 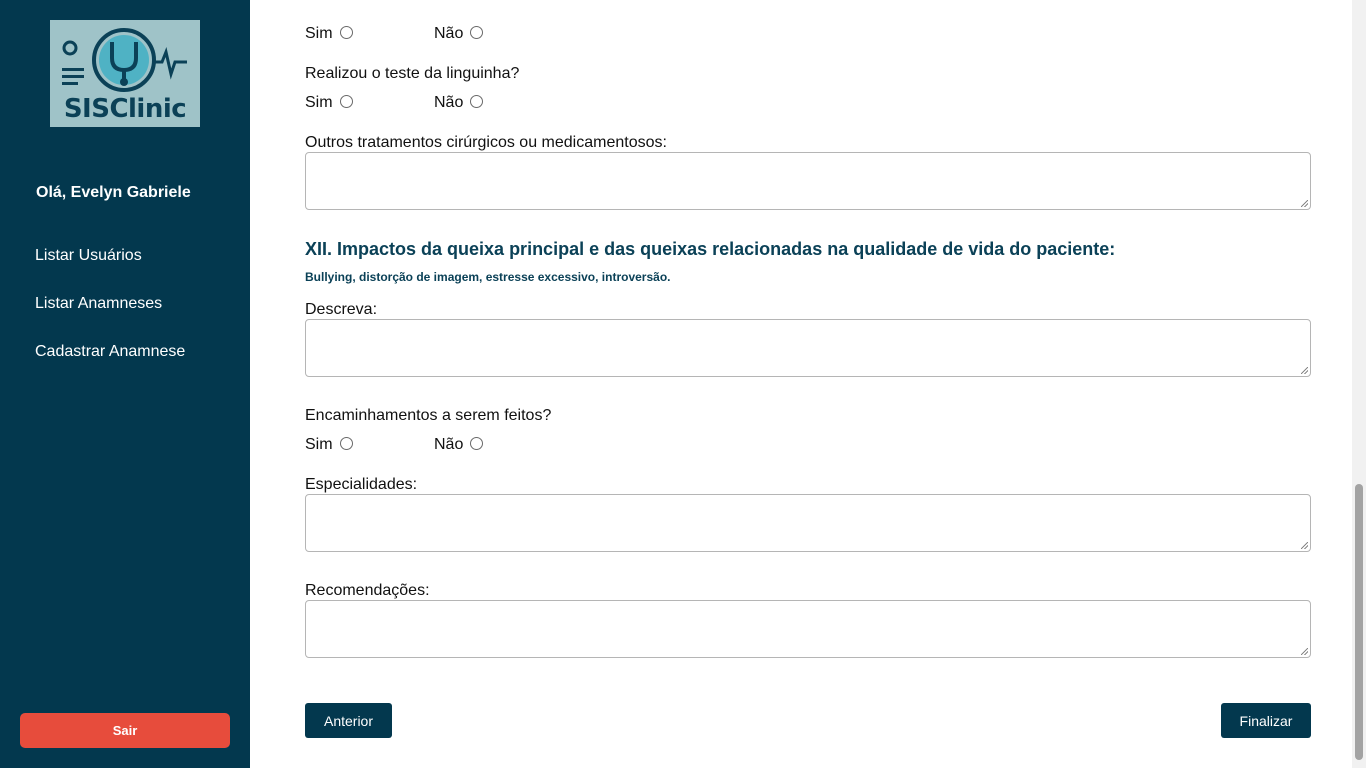 I want to click on recommendations-label: Recomendações:, so click(x=367, y=590).